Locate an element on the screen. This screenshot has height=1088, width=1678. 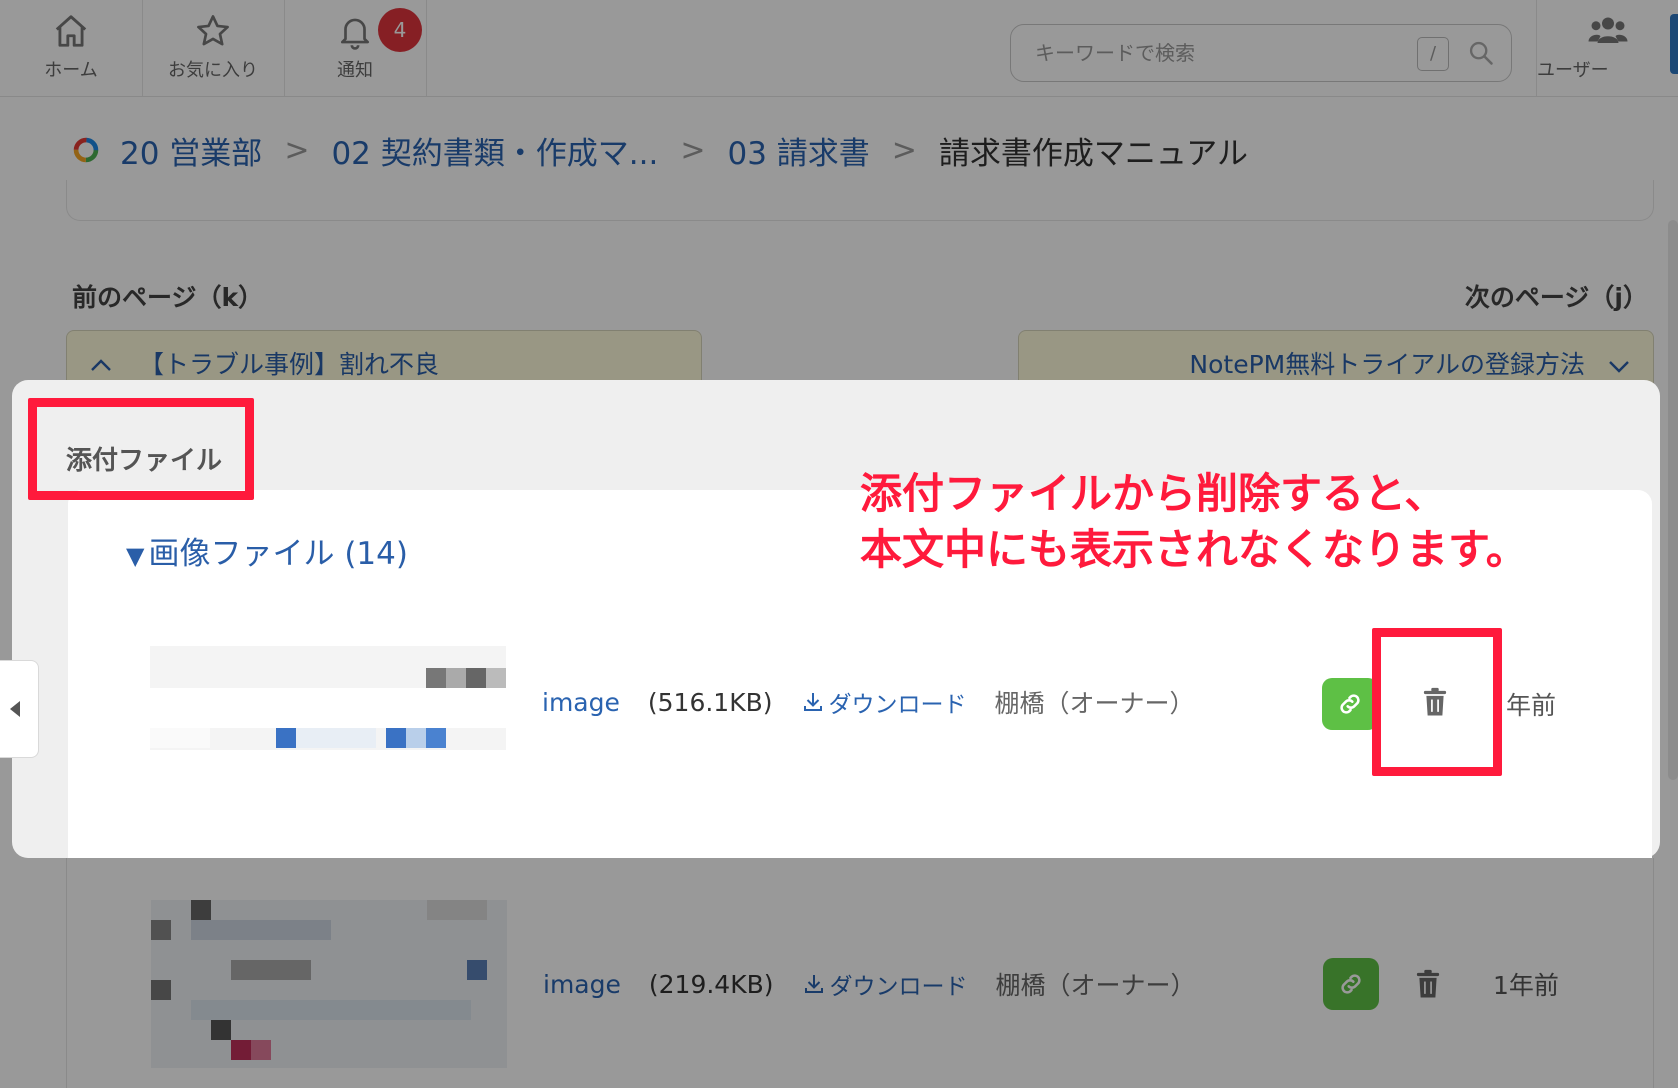
download-link: ダウンロード is located at coordinates (884, 702).